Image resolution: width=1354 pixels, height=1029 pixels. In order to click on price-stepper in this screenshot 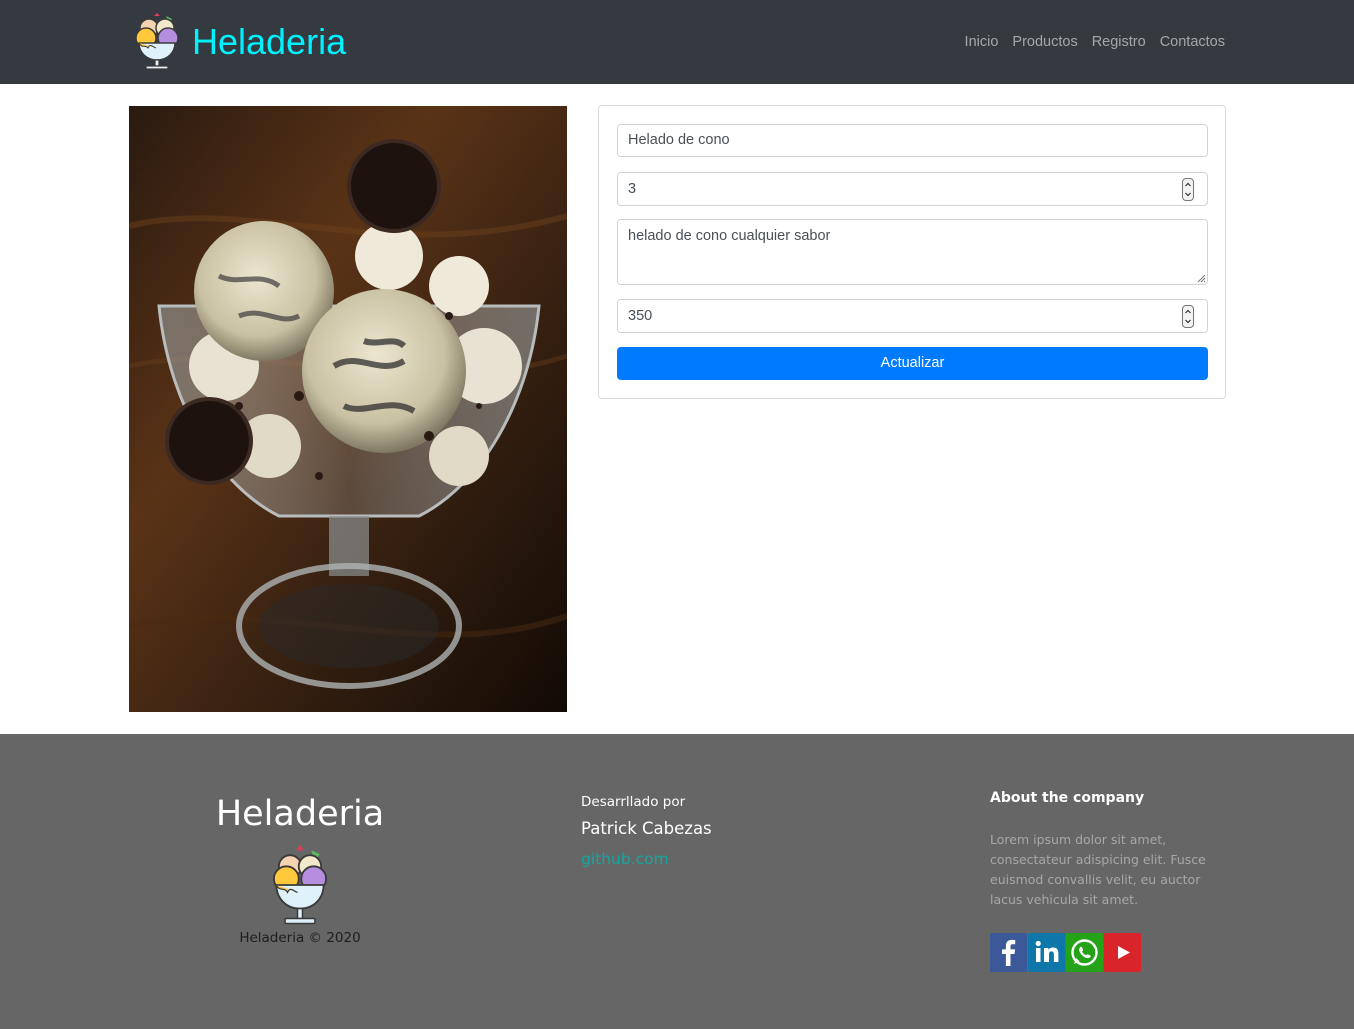, I will do `click(1188, 316)`.